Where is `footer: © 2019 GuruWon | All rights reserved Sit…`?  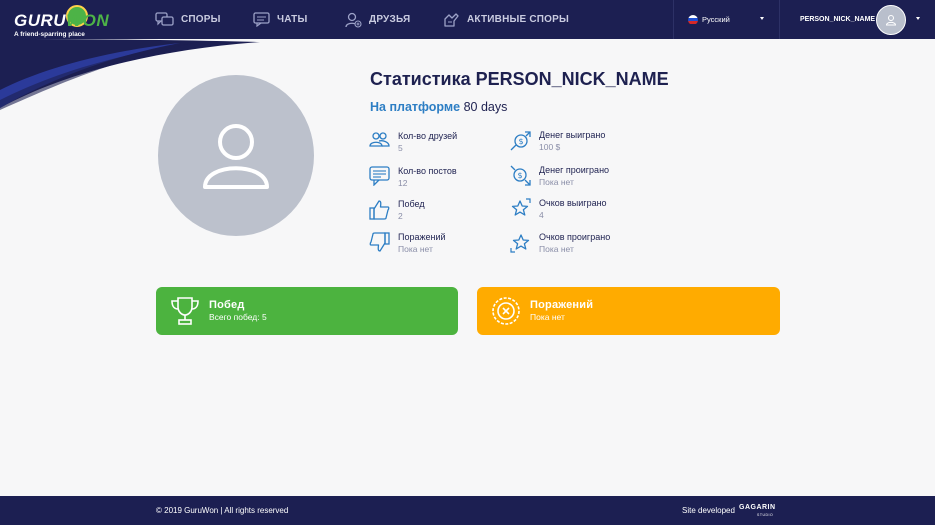 footer: © 2019 GuruWon | All rights reserved Sit… is located at coordinates (467, 510).